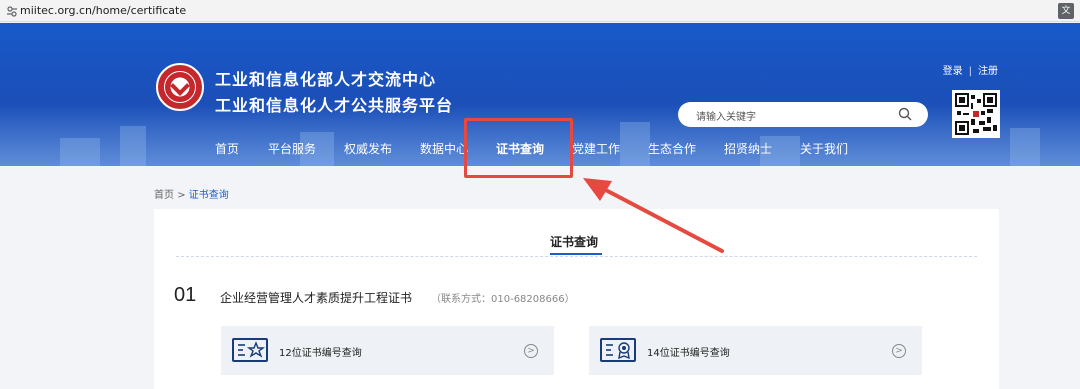  What do you see at coordinates (905, 114) in the screenshot?
I see `search-icon` at bounding box center [905, 114].